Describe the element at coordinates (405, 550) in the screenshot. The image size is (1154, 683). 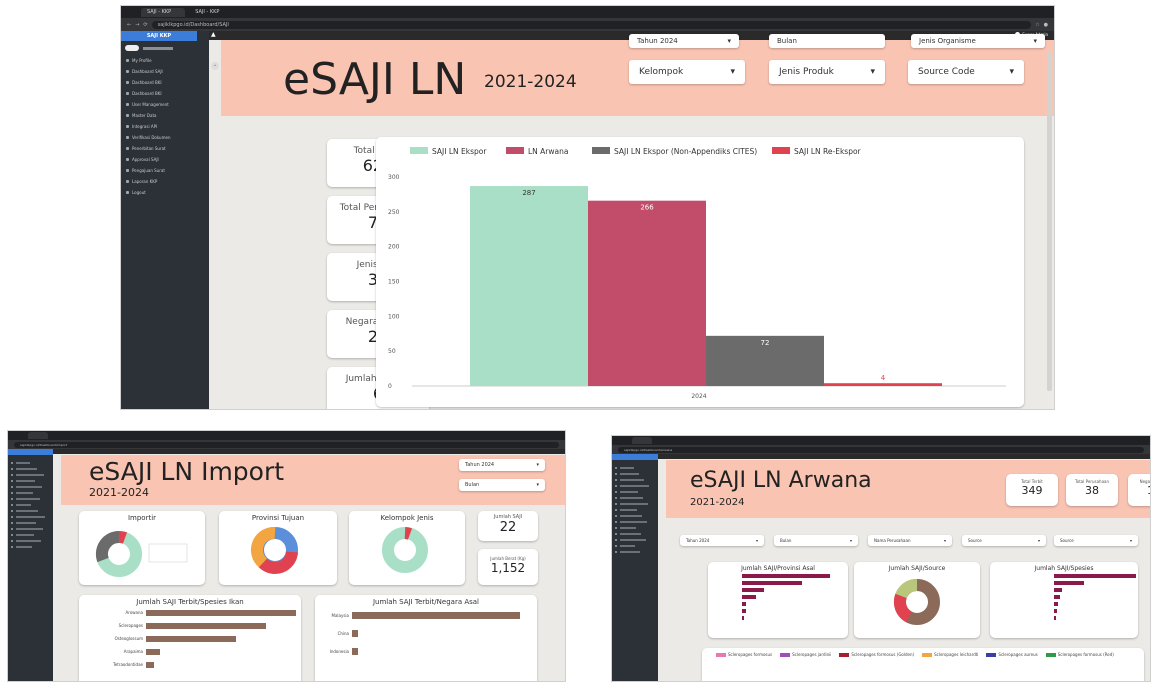
I see `kelompok-donut` at that location.